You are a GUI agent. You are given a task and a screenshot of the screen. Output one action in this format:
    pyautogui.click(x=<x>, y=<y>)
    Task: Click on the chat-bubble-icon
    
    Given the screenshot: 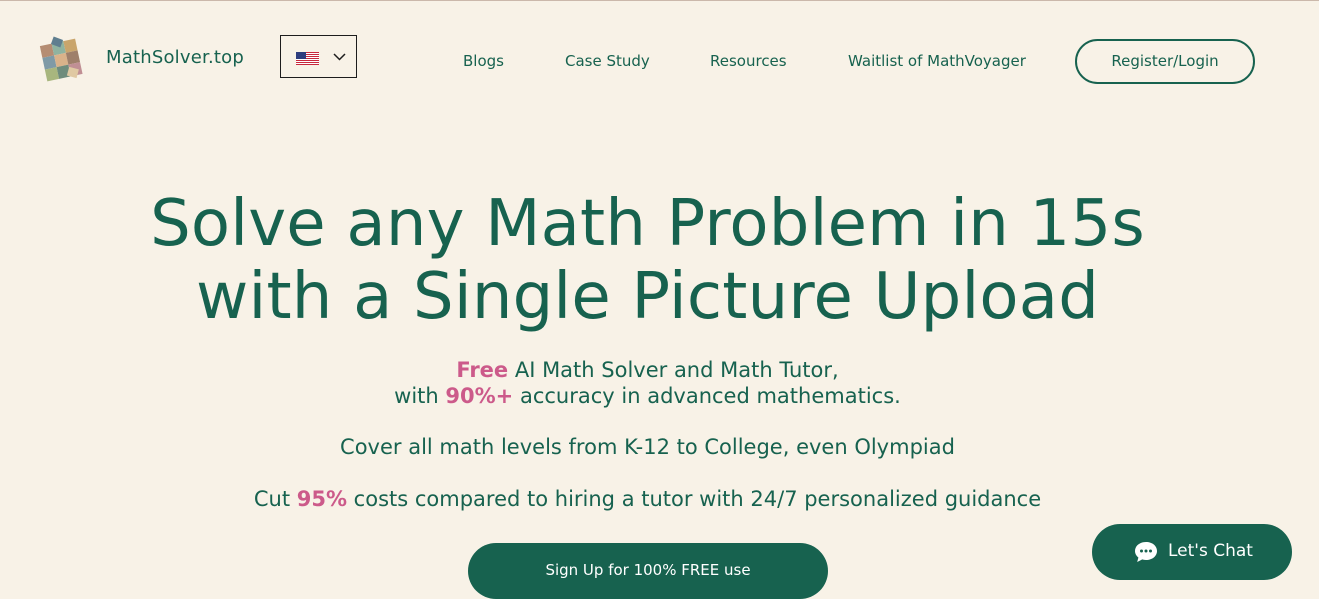 What is the action you would take?
    pyautogui.click(x=1146, y=552)
    